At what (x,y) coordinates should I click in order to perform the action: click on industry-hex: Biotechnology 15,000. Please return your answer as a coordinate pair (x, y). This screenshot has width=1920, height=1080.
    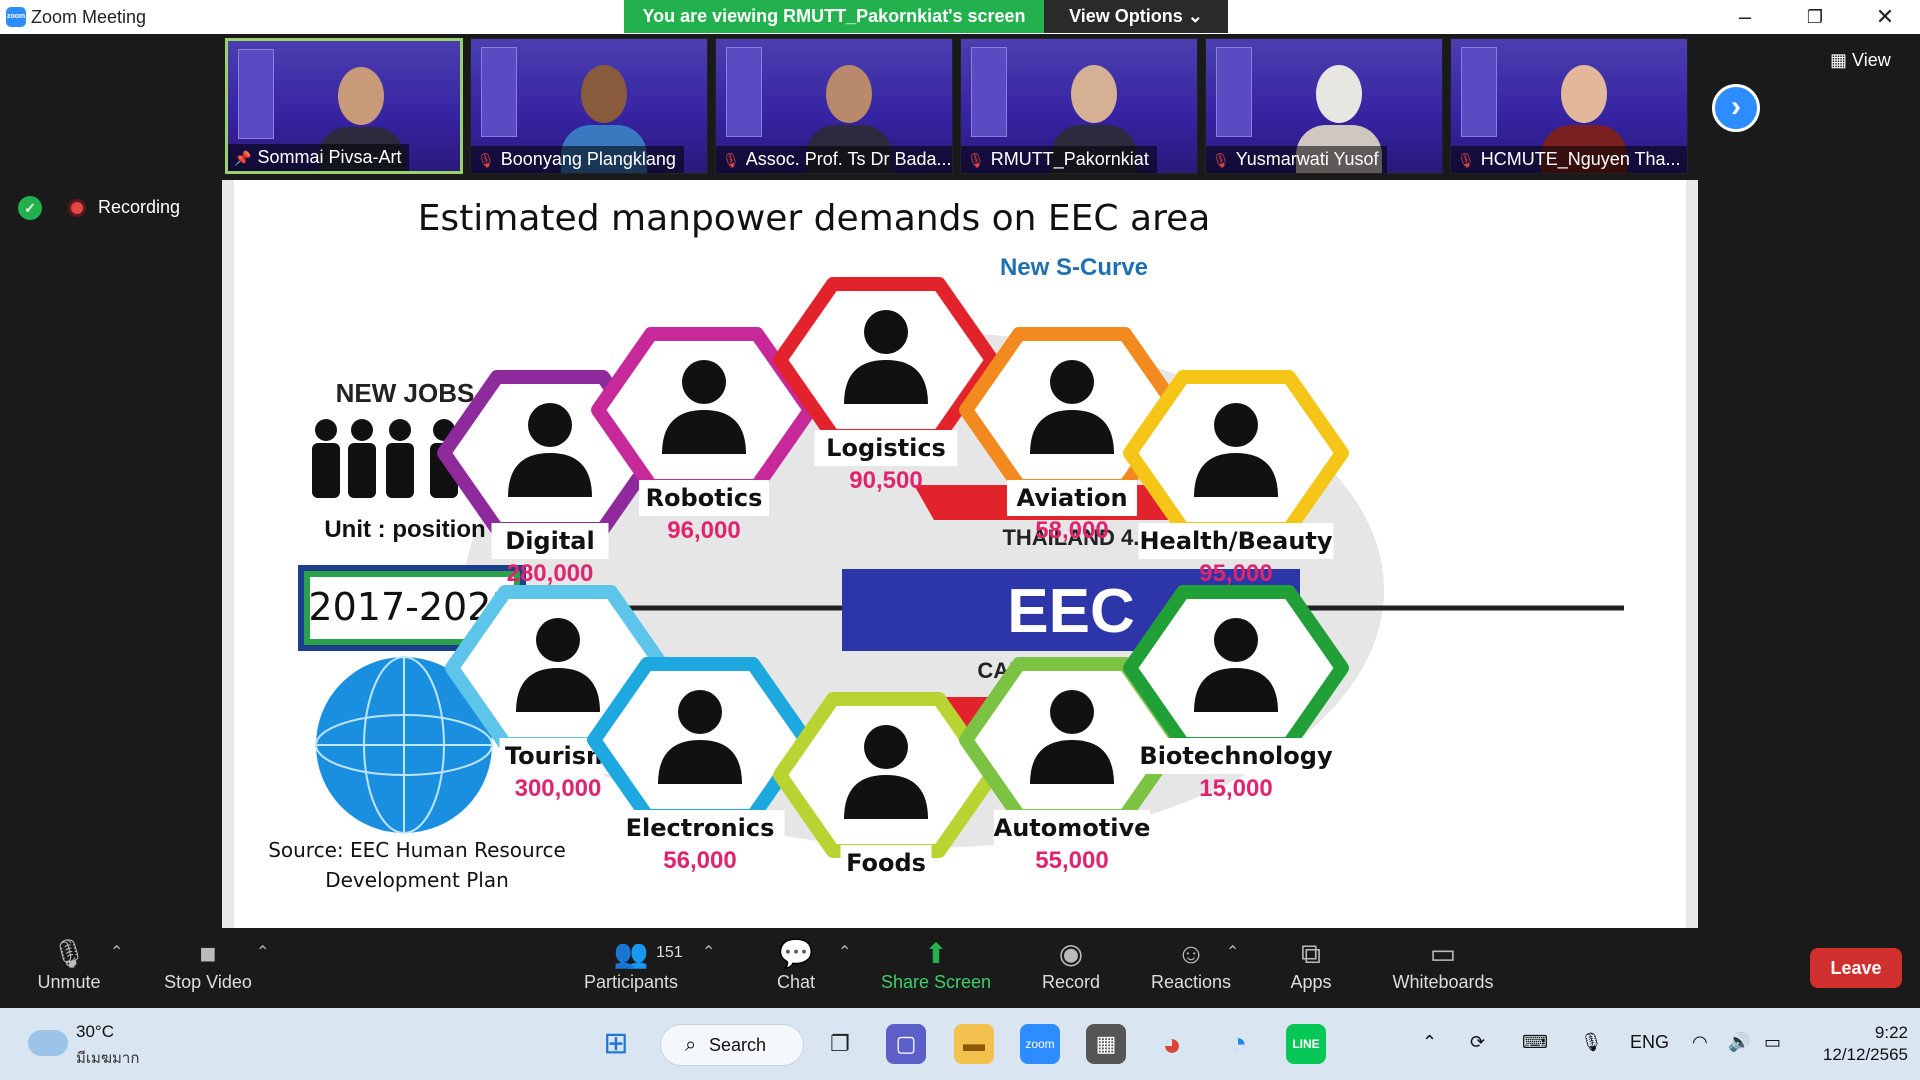
    Looking at the image, I should click on (1236, 693).